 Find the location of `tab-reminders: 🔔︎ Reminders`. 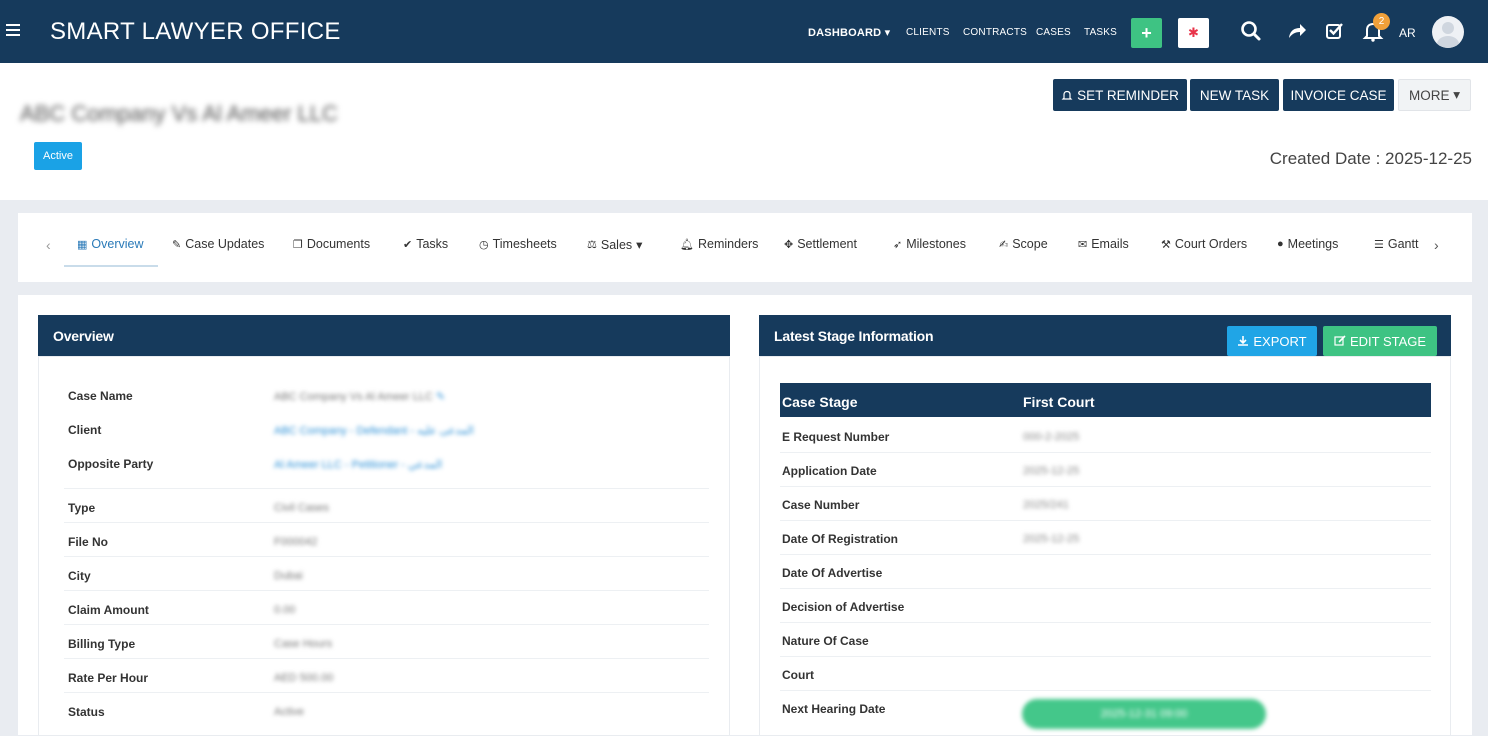

tab-reminders: 🔔︎ Reminders is located at coordinates (719, 244).